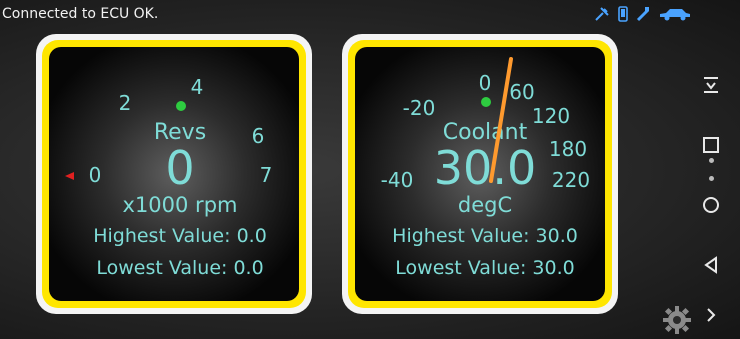  I want to click on navigation-bar, so click(711, 199).